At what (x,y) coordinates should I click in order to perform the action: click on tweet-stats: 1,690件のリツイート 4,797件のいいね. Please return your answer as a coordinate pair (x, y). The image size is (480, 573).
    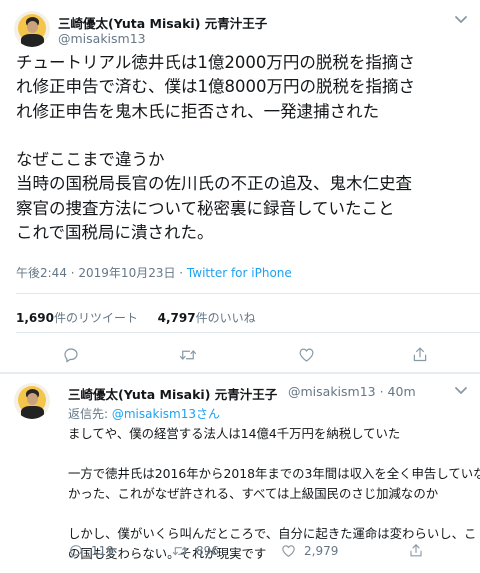
    Looking at the image, I should click on (136, 317).